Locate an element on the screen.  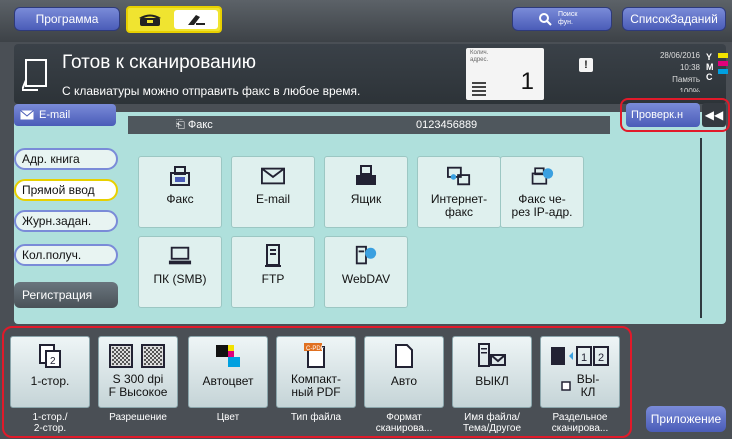
small-page-icon is located at coordinates (565, 386).